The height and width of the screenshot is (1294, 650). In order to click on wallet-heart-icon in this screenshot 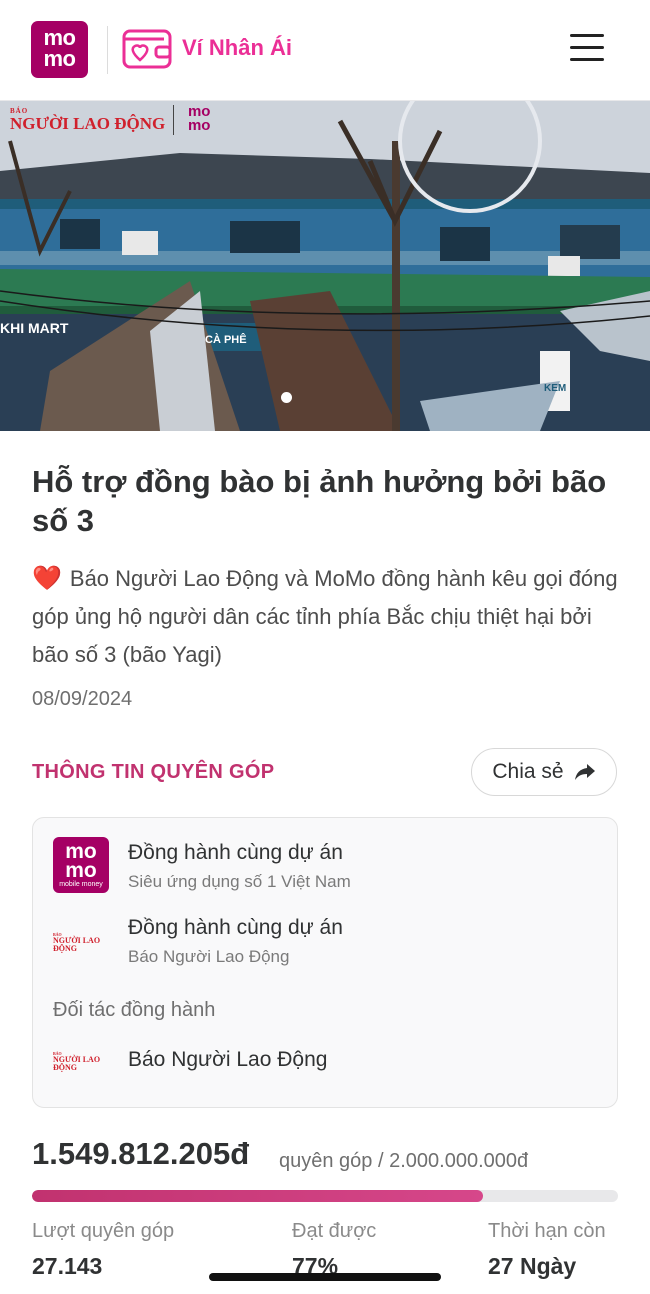, I will do `click(147, 49)`.